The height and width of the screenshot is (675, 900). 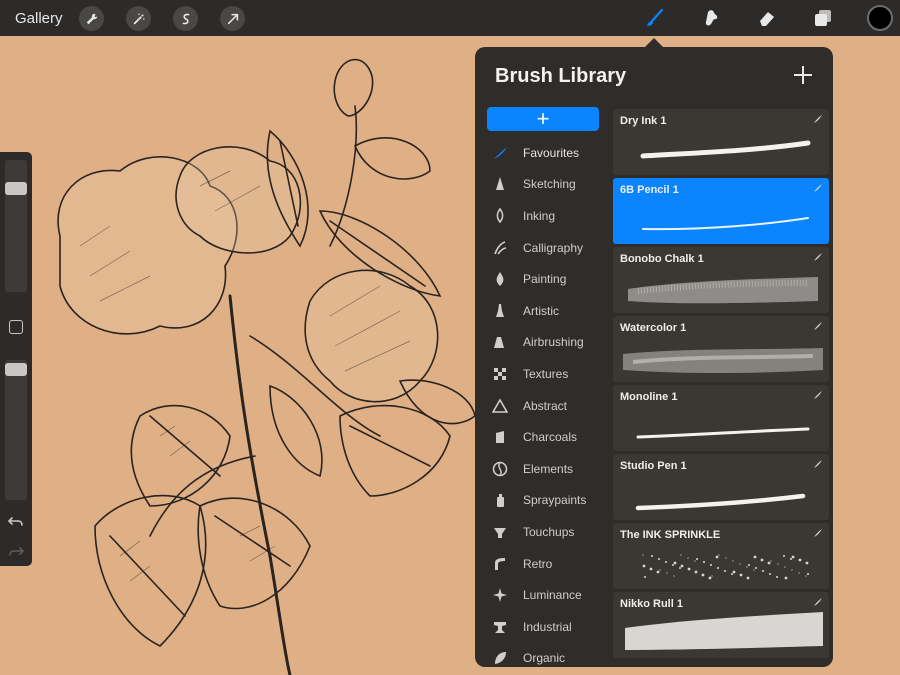 I want to click on brush-set-elements: Elements, so click(x=544, y=469).